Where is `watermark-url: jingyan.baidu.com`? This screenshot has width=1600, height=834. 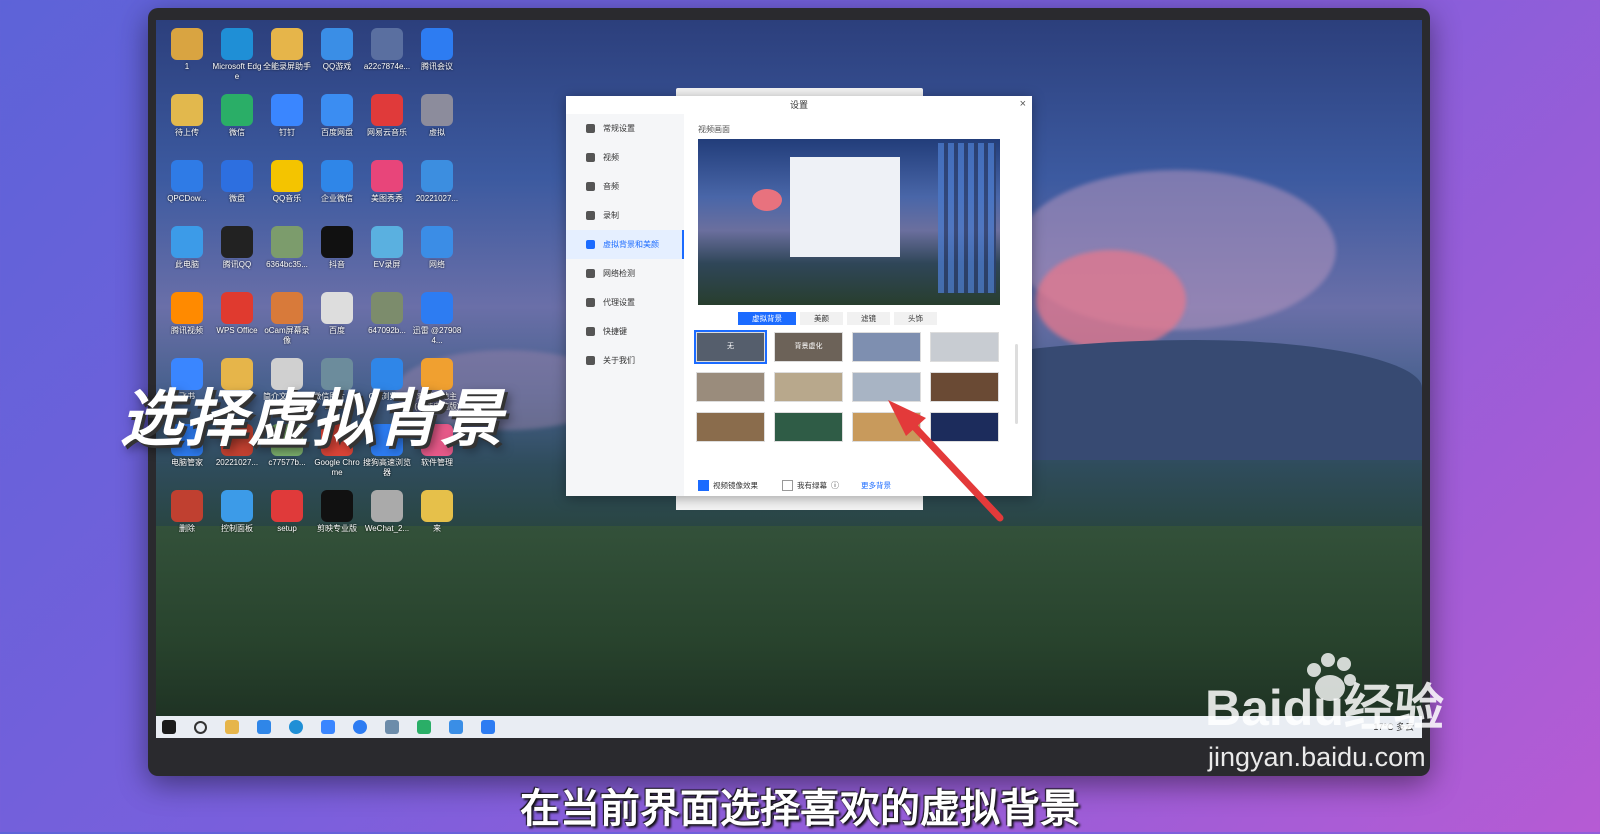
watermark-url: jingyan.baidu.com is located at coordinates (1317, 757).